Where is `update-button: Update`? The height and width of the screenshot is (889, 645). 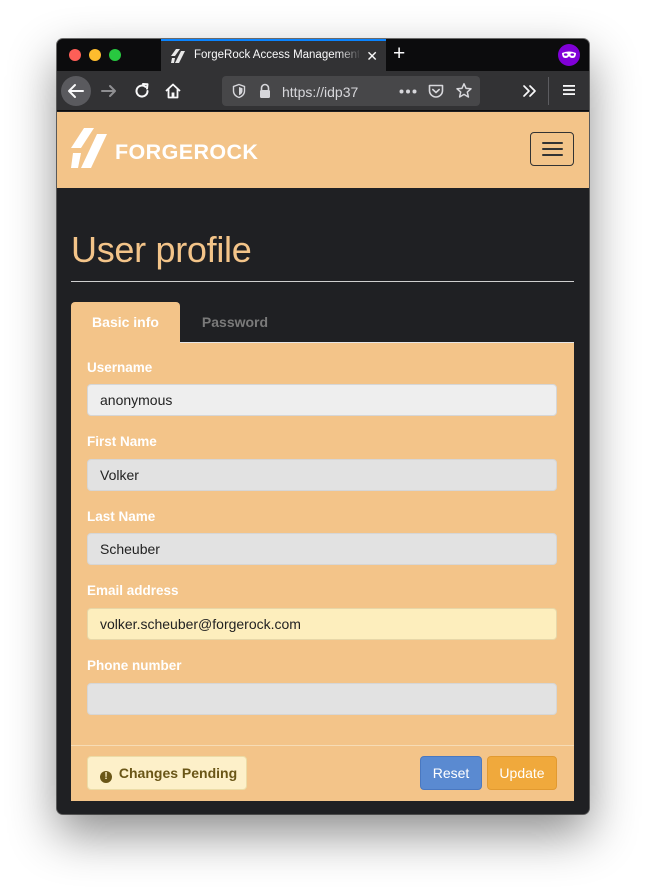 update-button: Update is located at coordinates (522, 773).